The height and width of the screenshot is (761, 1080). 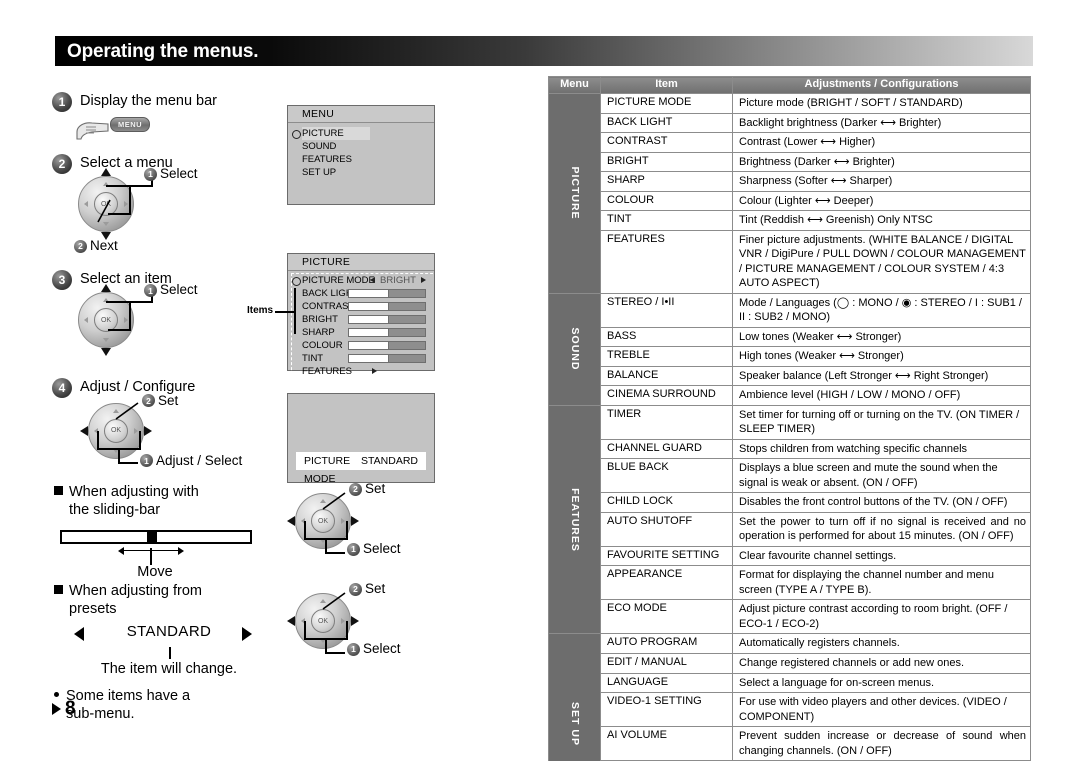 What do you see at coordinates (881, 337) in the screenshot?
I see `table-cell-description: Low tones (Weaker ⟷ Stronger)` at bounding box center [881, 337].